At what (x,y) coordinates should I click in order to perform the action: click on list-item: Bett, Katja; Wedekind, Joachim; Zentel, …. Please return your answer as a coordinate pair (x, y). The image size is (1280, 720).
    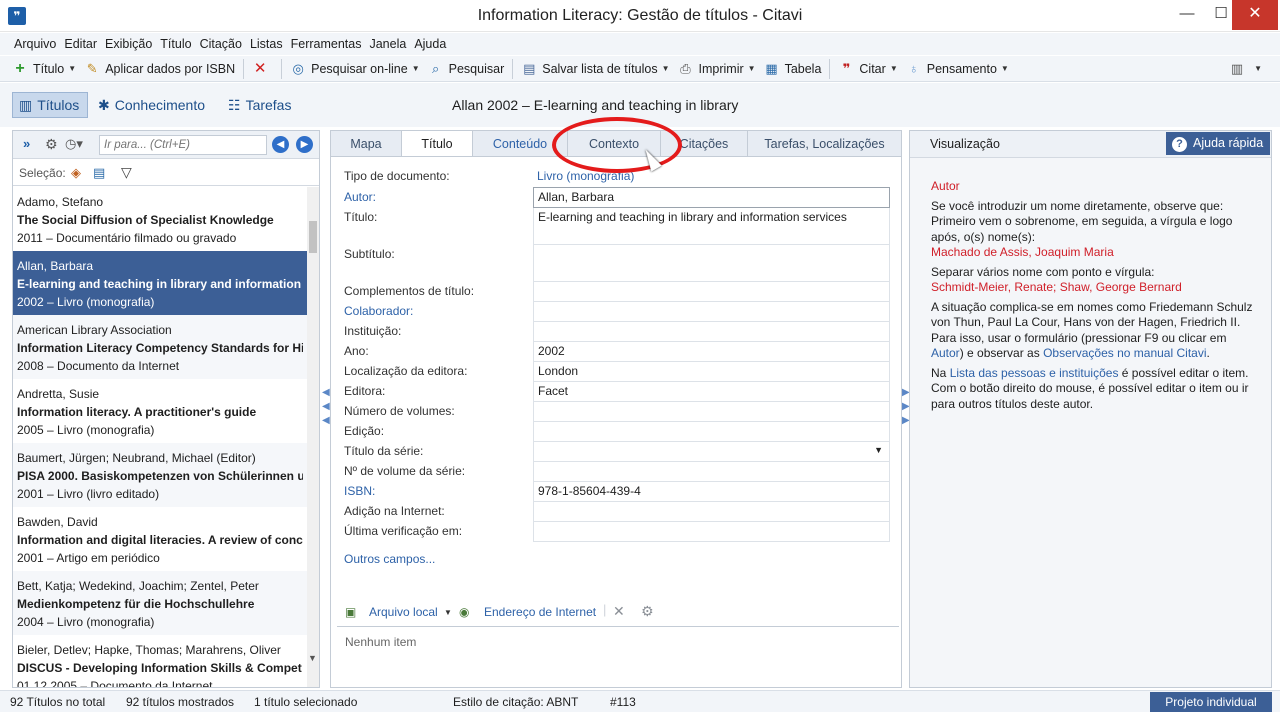
    Looking at the image, I should click on (160, 603).